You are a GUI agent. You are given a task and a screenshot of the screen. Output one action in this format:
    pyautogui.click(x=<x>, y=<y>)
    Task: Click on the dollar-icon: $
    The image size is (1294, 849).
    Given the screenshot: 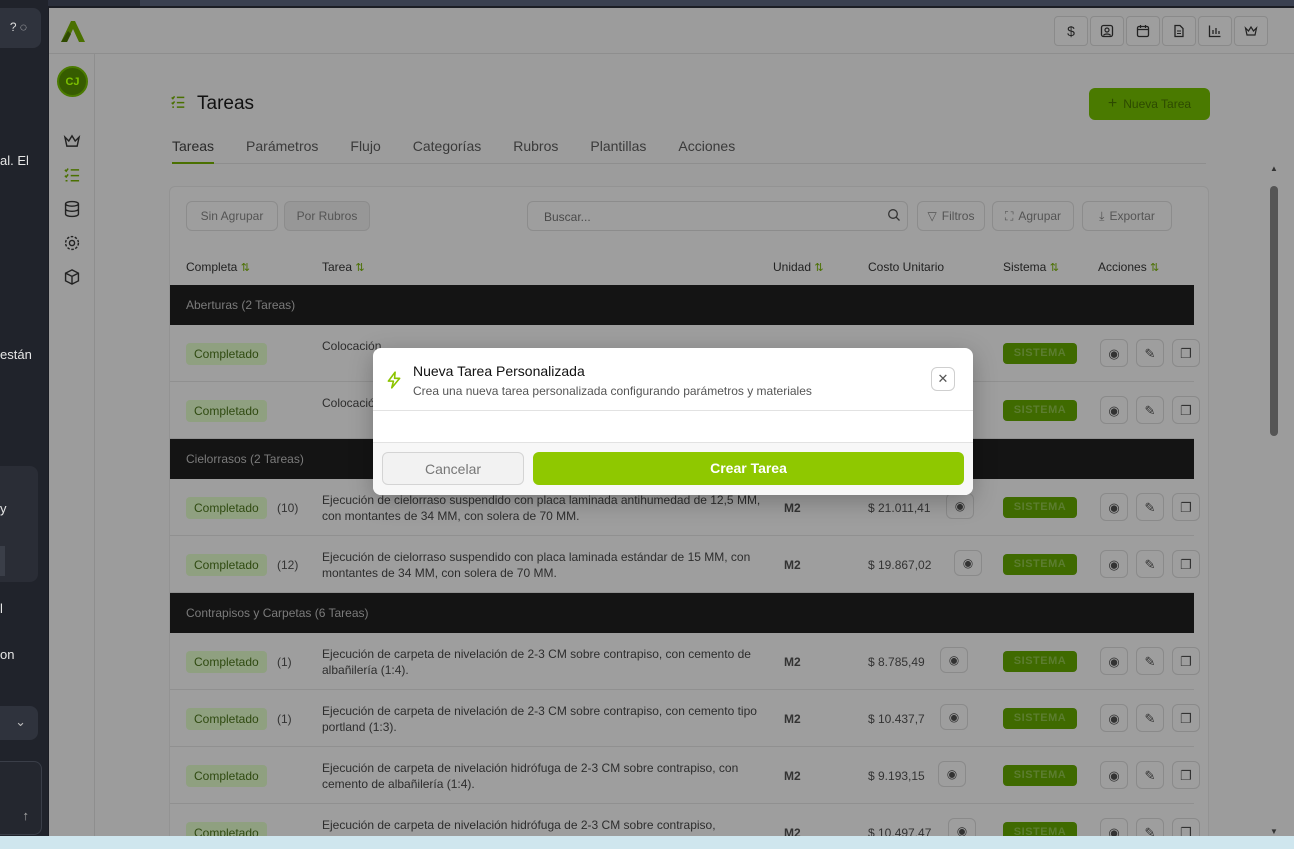 What is the action you would take?
    pyautogui.click(x=1071, y=31)
    